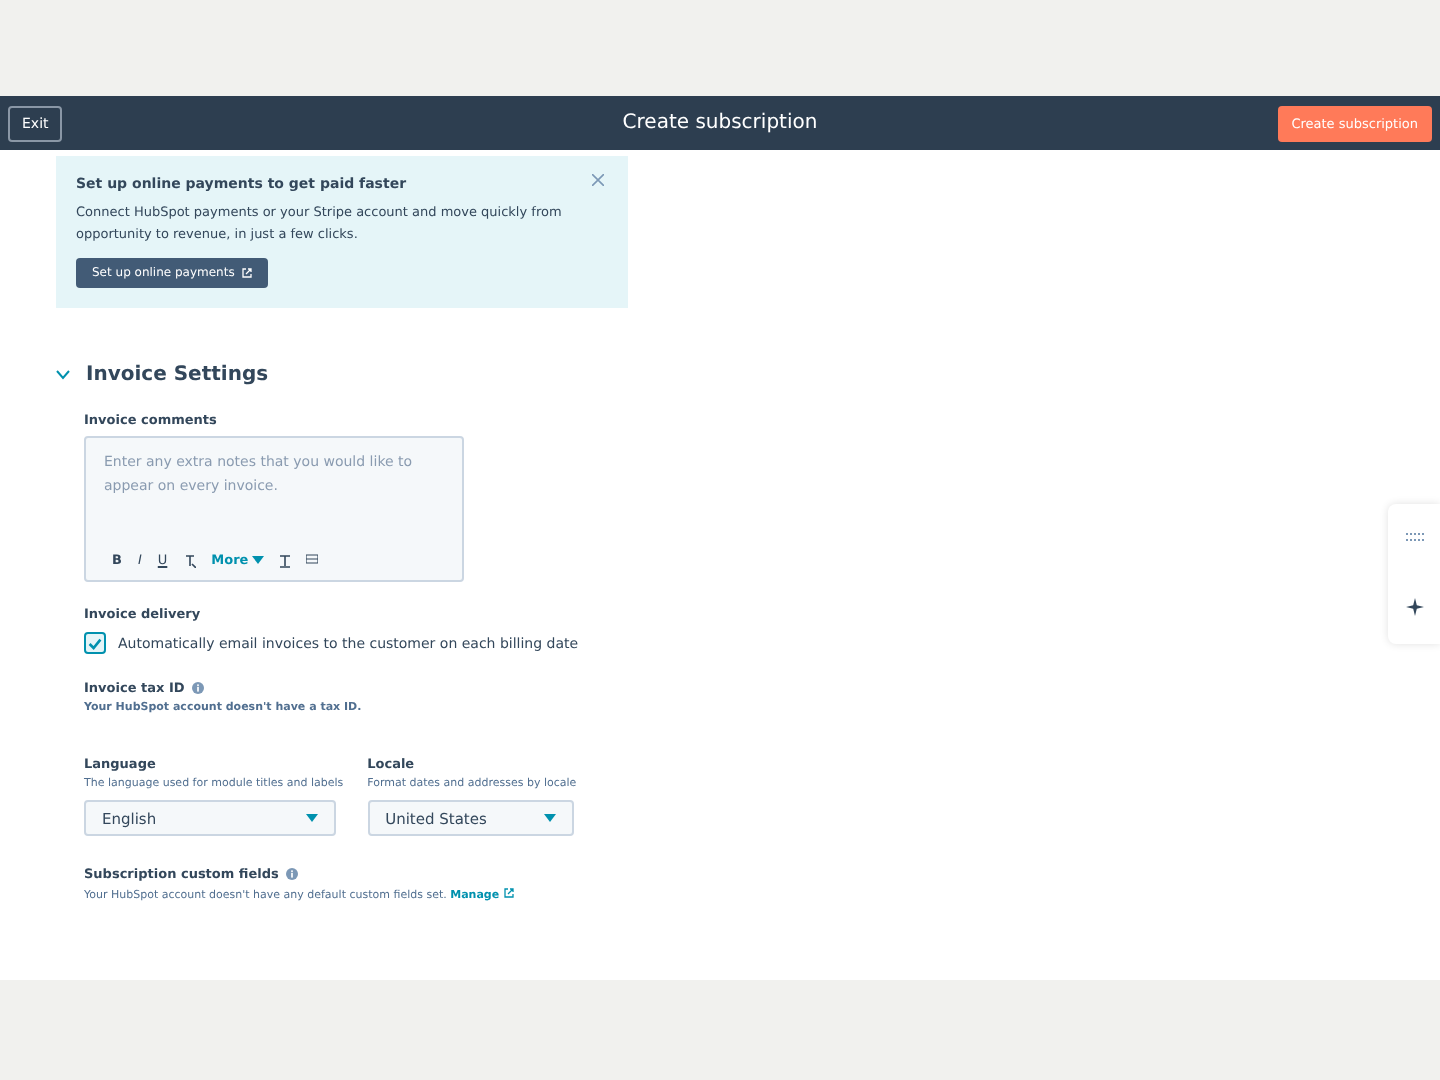  Describe the element at coordinates (1414, 607) in the screenshot. I see `sparkle-icon` at that location.